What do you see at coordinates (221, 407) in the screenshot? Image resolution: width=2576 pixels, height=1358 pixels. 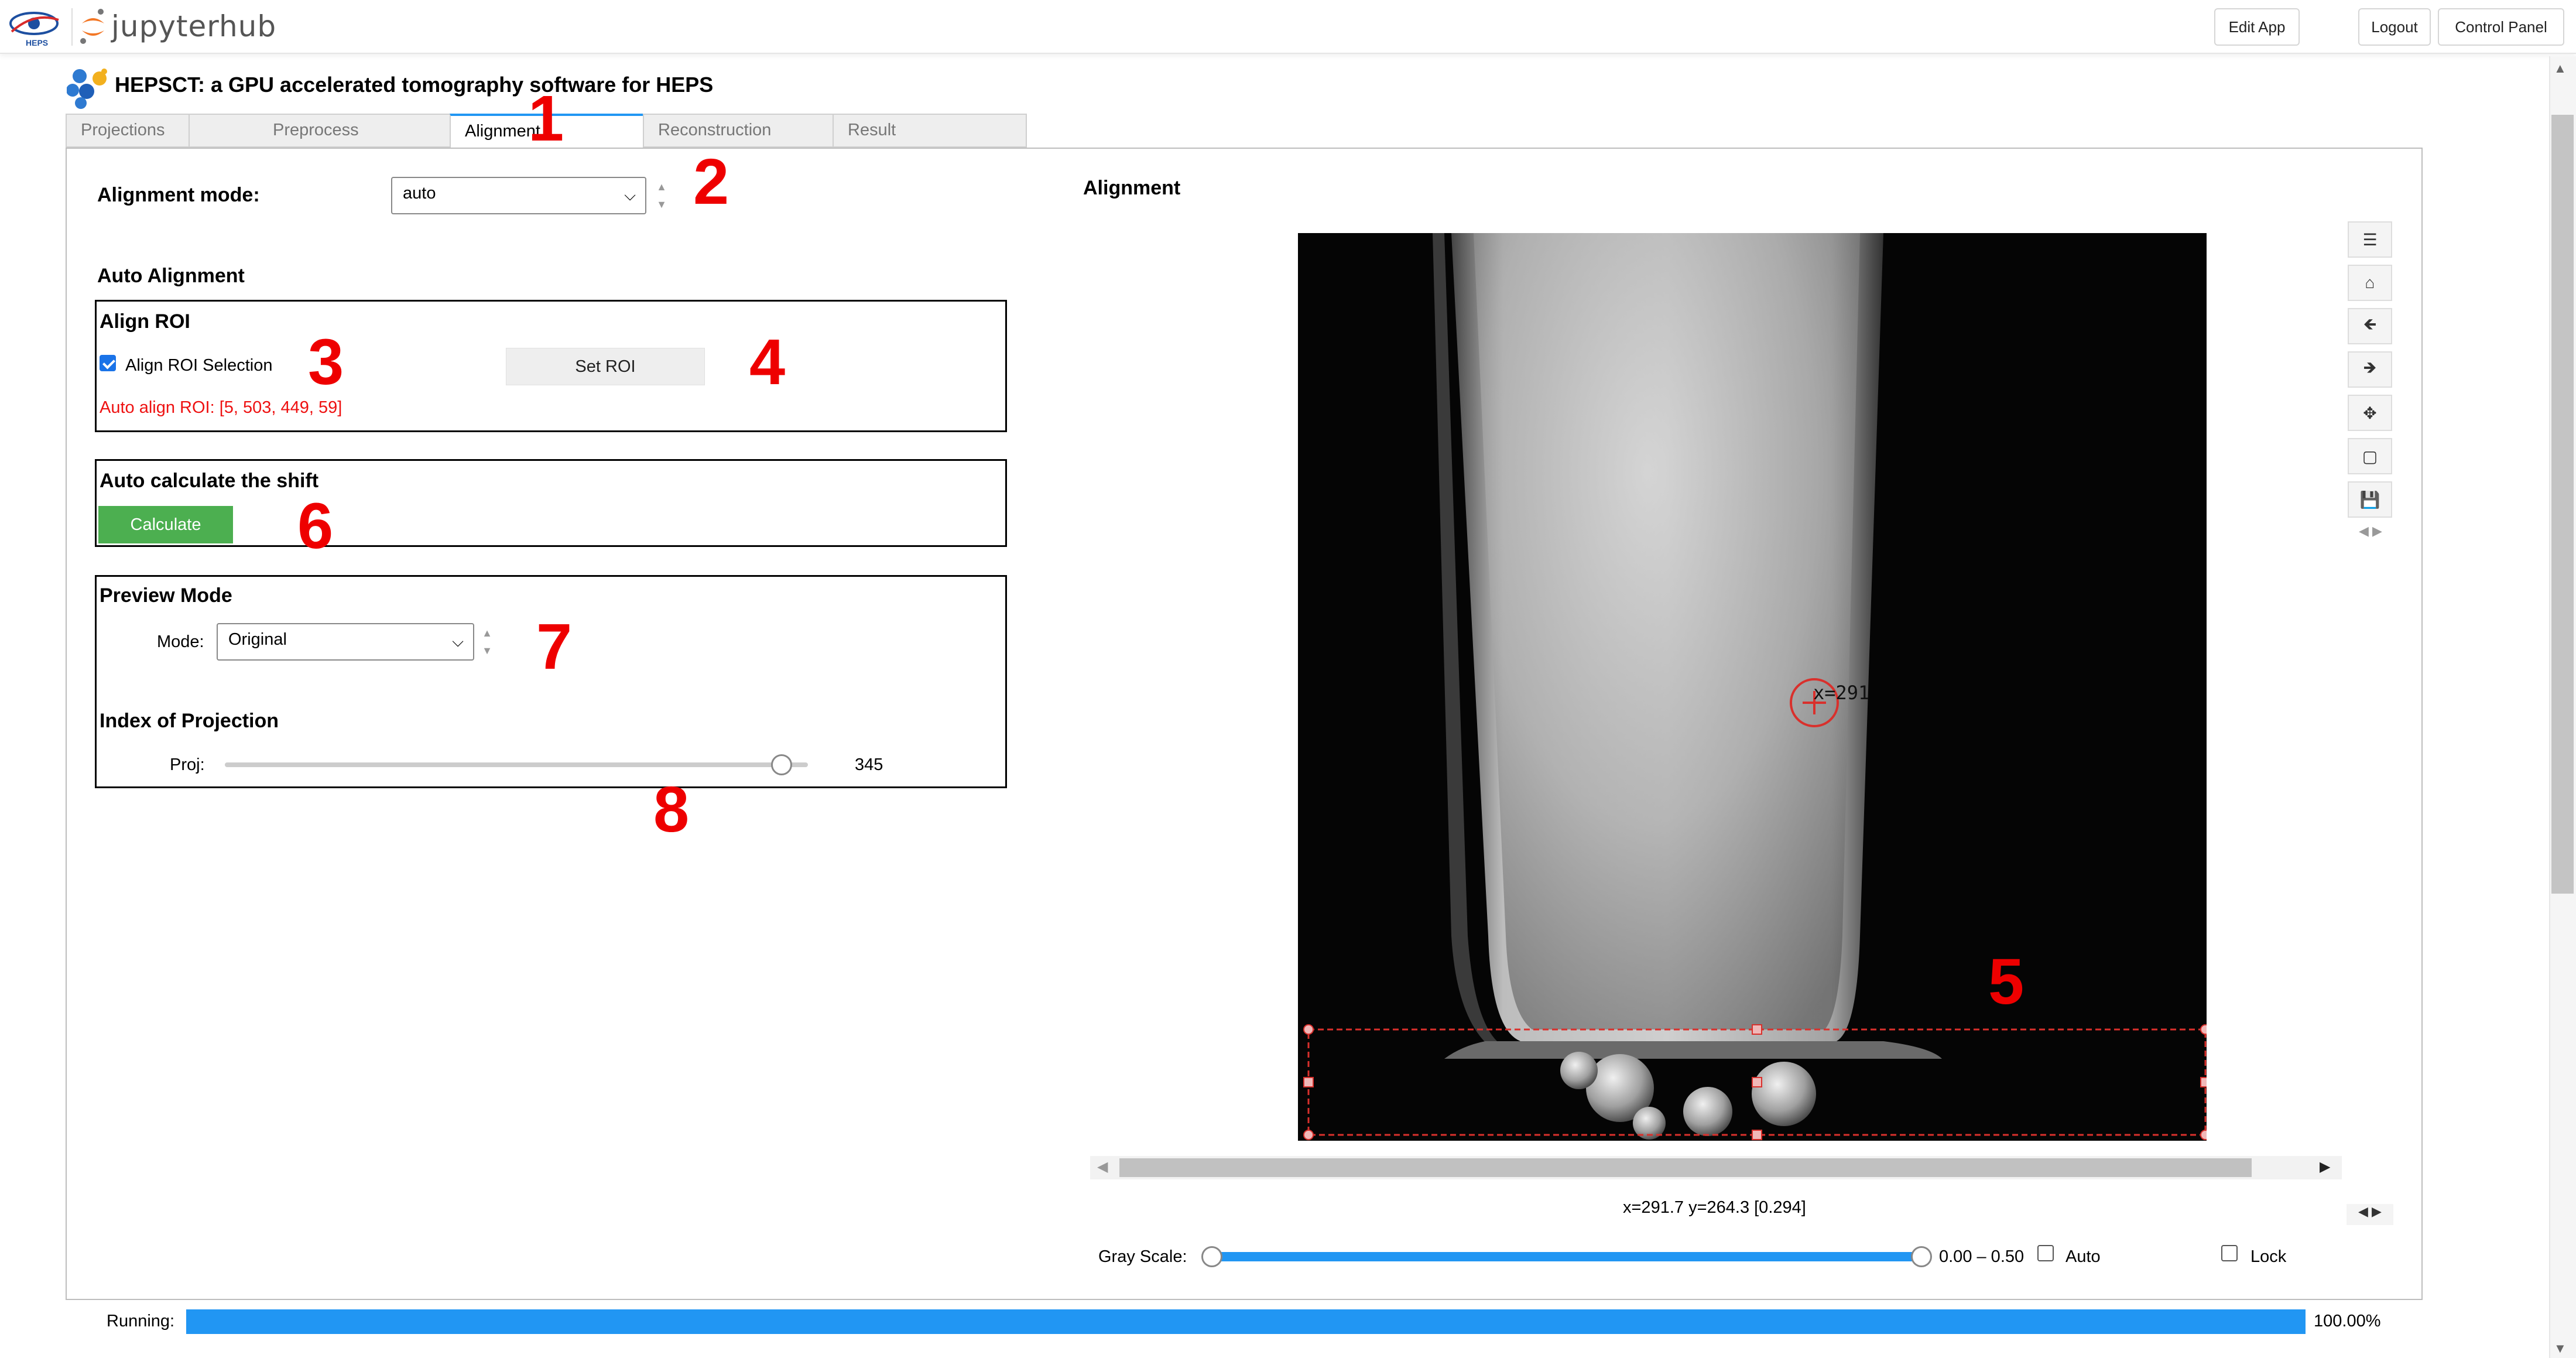 I see `auto-align-roi-status: Auto align ROI: [5, 503, 449, 59]` at bounding box center [221, 407].